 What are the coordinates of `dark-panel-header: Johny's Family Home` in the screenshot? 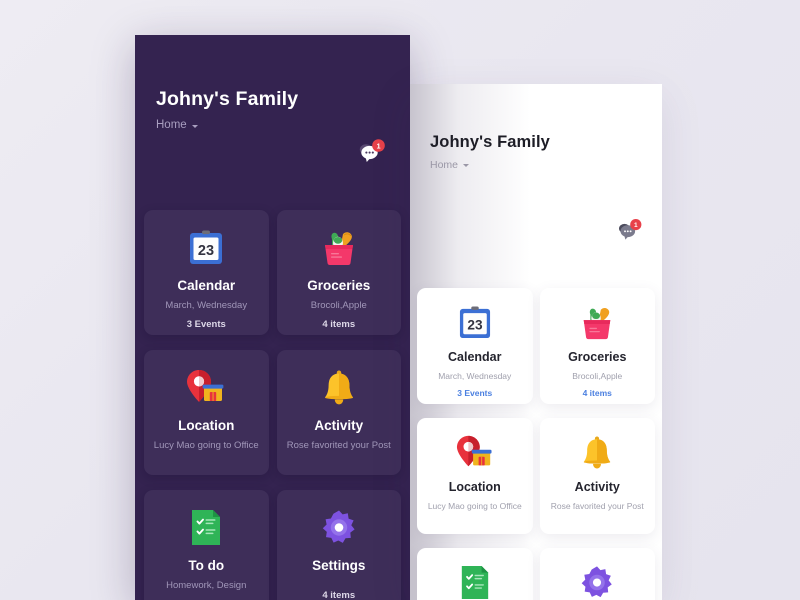 It's located at (272, 83).